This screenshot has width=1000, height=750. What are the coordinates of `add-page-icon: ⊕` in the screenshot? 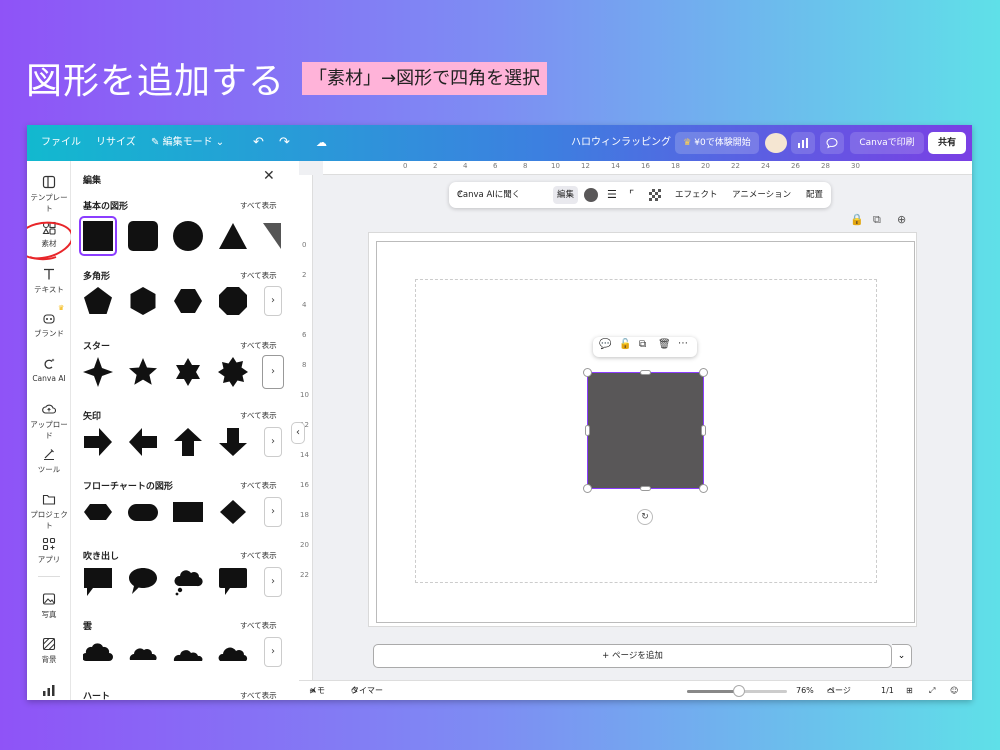 It's located at (901, 219).